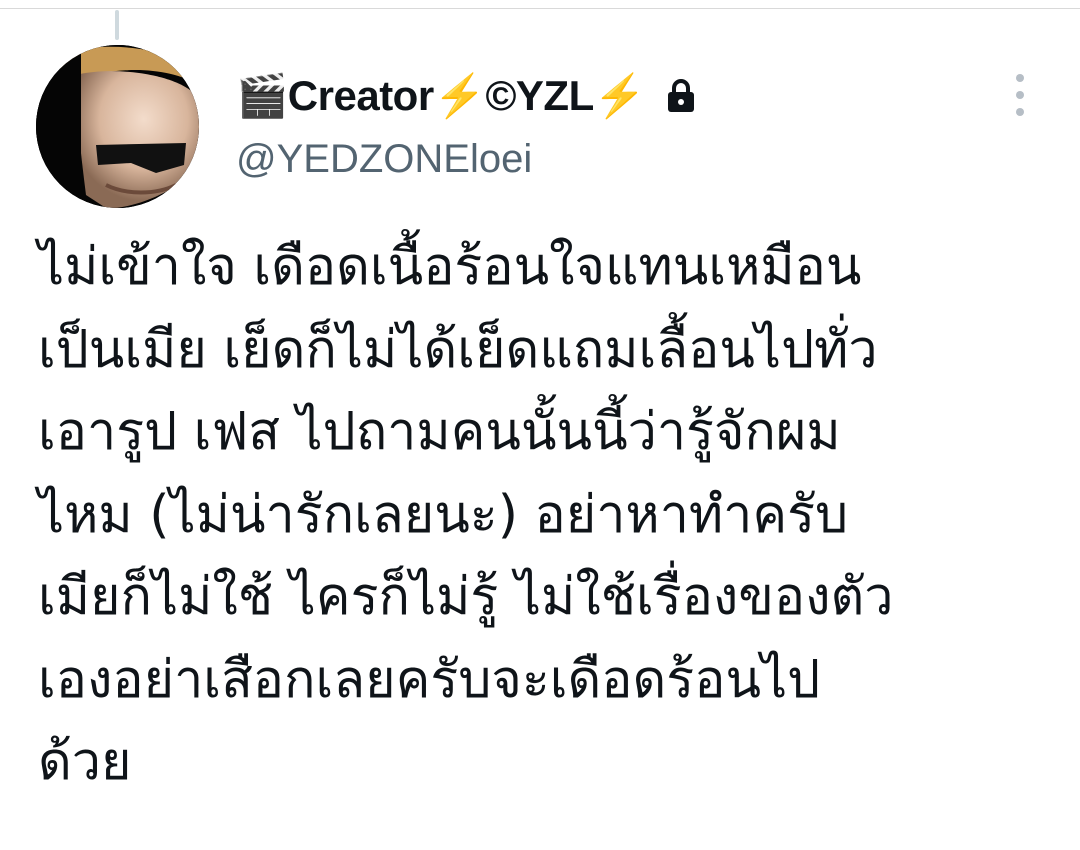 Image resolution: width=1080 pixels, height=850 pixels. I want to click on more-vertical-icon, so click(1020, 95).